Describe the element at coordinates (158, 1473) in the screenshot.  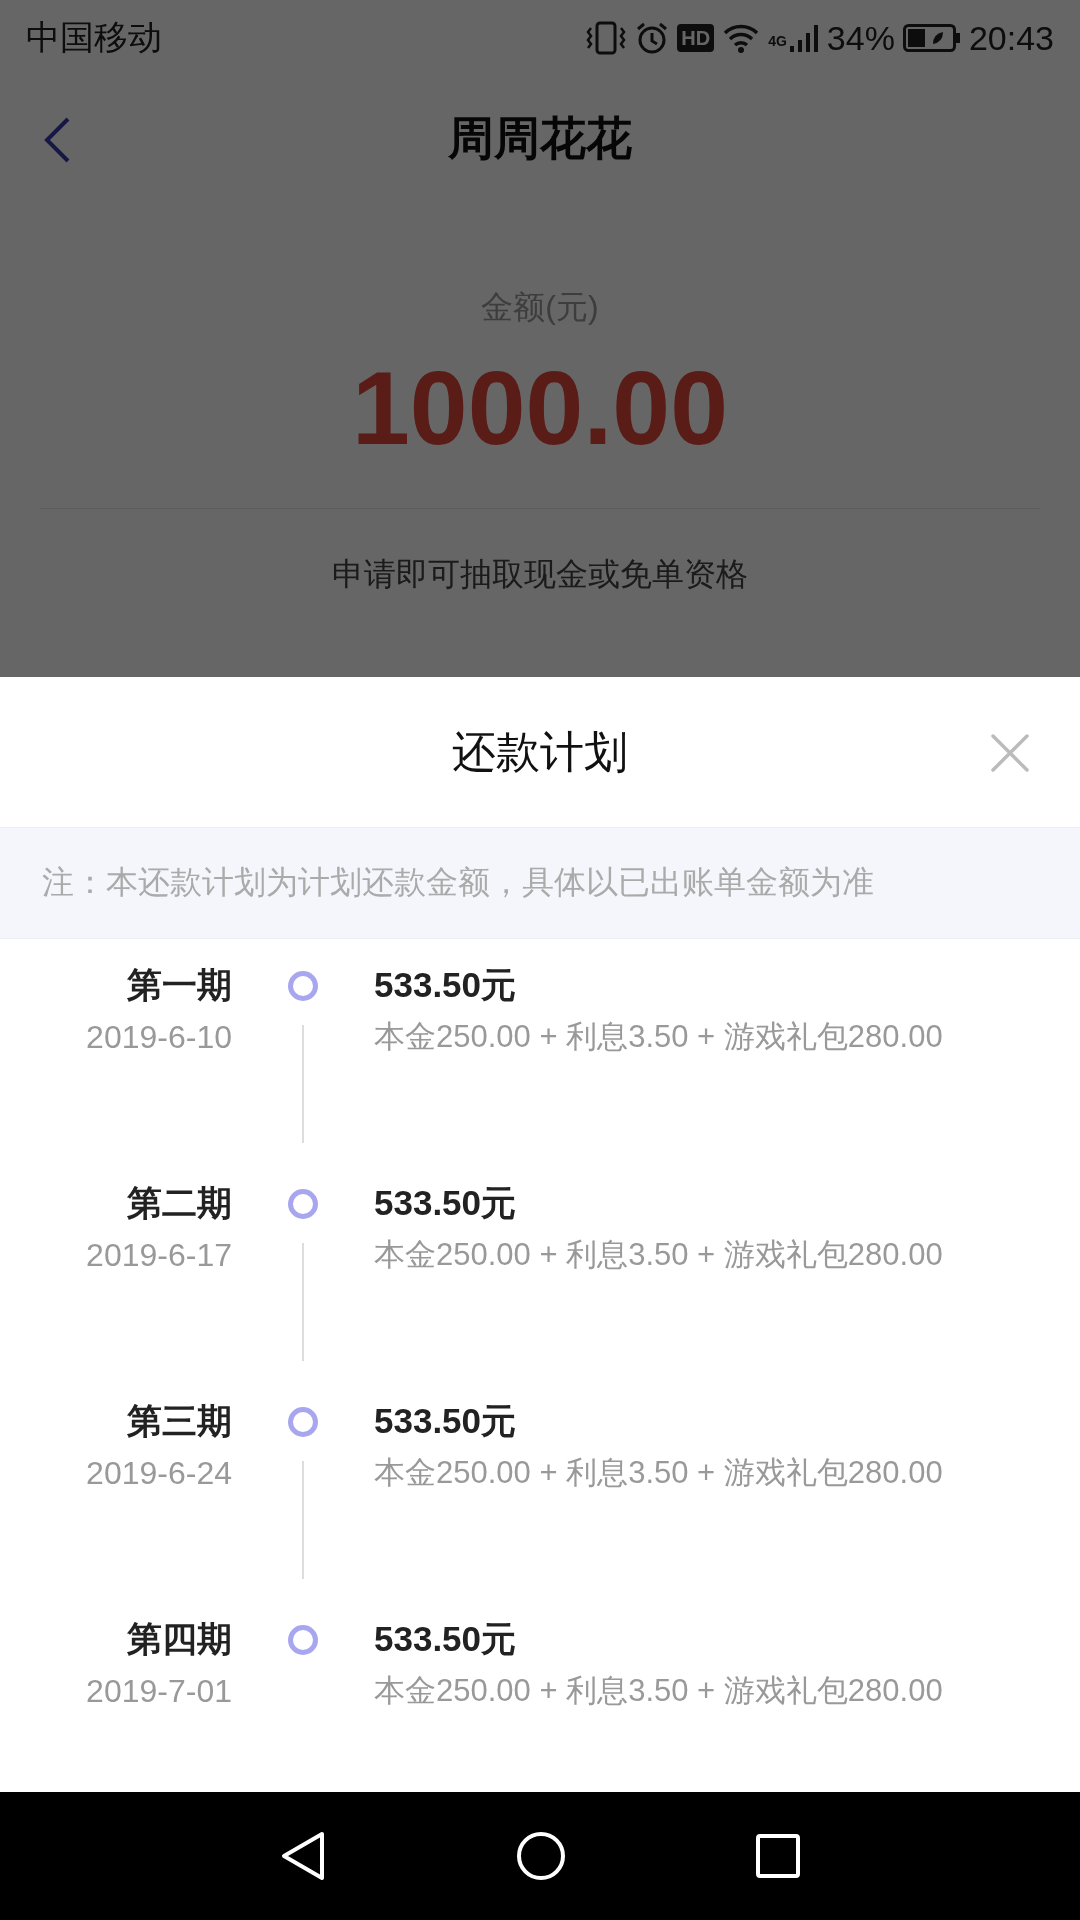
I see `due-date: 2019-6-24` at that location.